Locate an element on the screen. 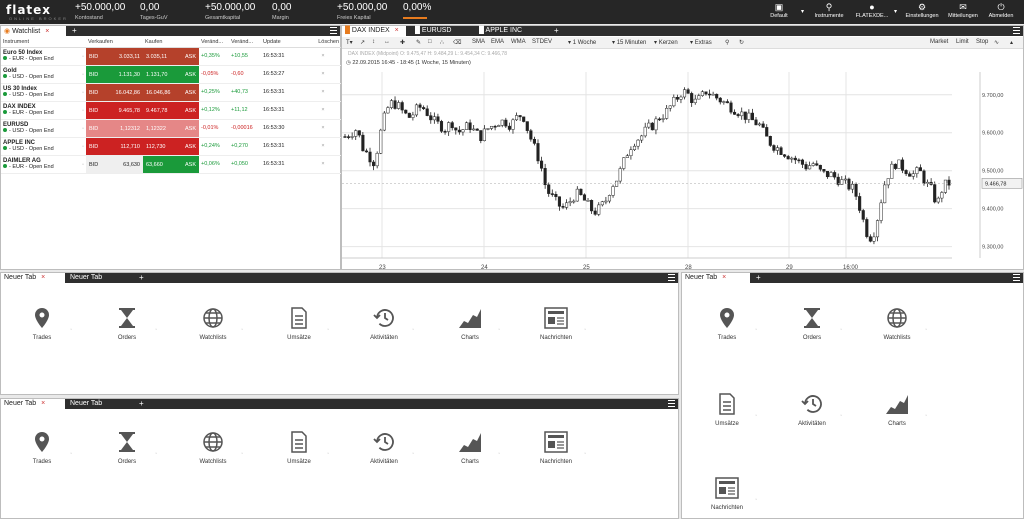 This screenshot has height=519, width=1024. horizontal-line-icon: ↔ is located at coordinates (387, 42).